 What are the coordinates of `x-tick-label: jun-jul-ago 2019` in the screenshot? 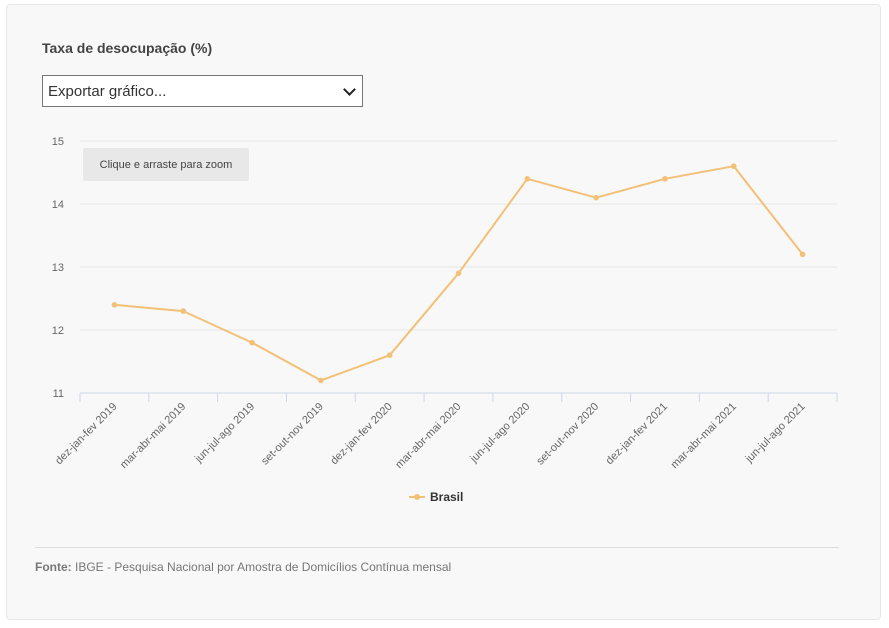 It's located at (224, 433).